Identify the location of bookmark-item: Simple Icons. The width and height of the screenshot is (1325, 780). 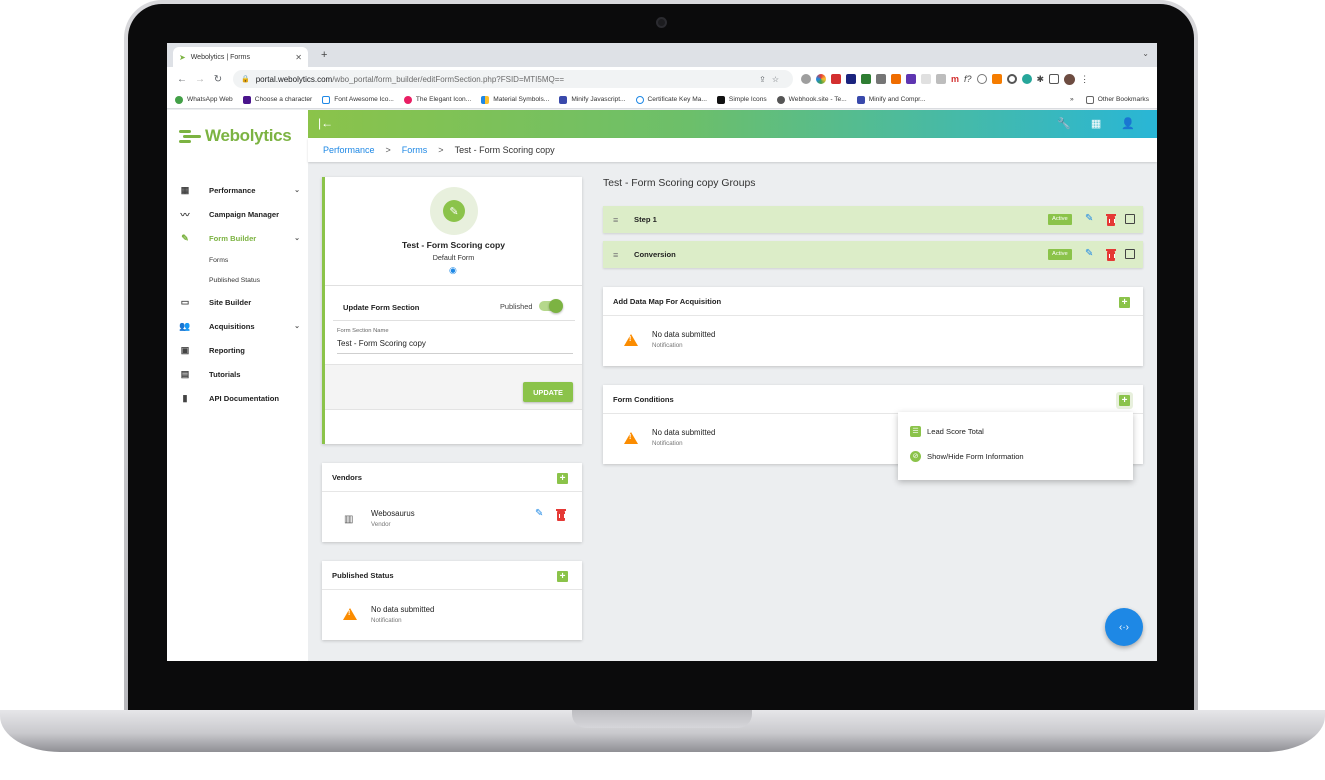
(741, 99).